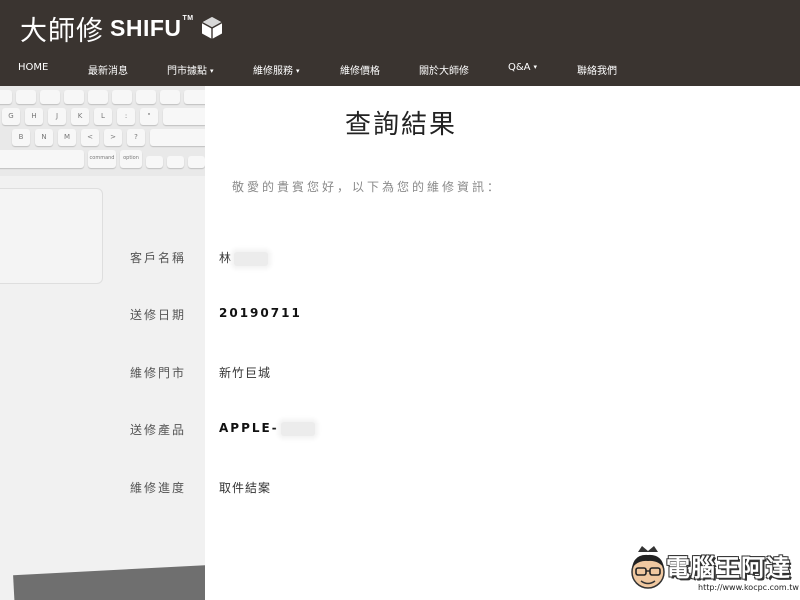  What do you see at coordinates (245, 373) in the screenshot?
I see `value-repair-store: 新竹巨城` at bounding box center [245, 373].